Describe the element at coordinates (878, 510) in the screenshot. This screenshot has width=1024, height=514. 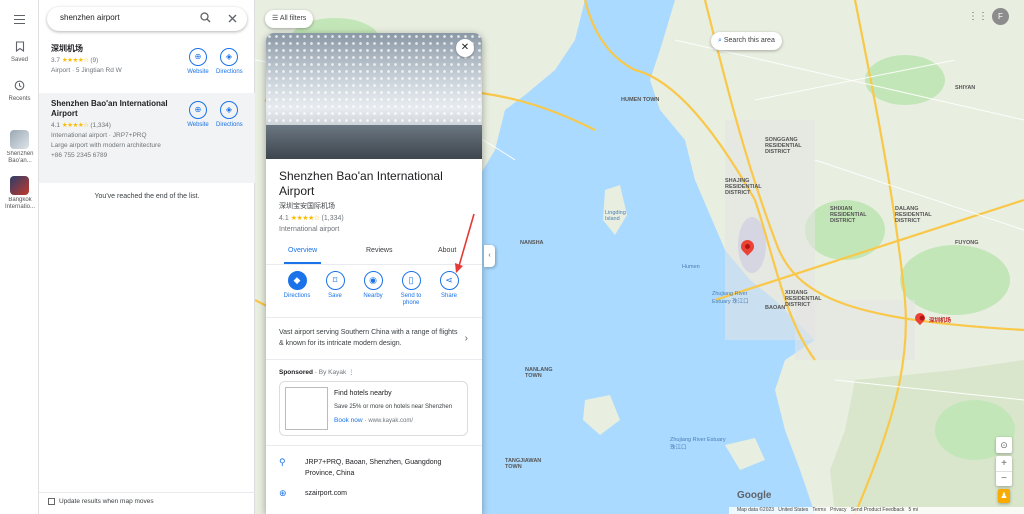
I see `feedback-link: Send Product Feedback` at that location.